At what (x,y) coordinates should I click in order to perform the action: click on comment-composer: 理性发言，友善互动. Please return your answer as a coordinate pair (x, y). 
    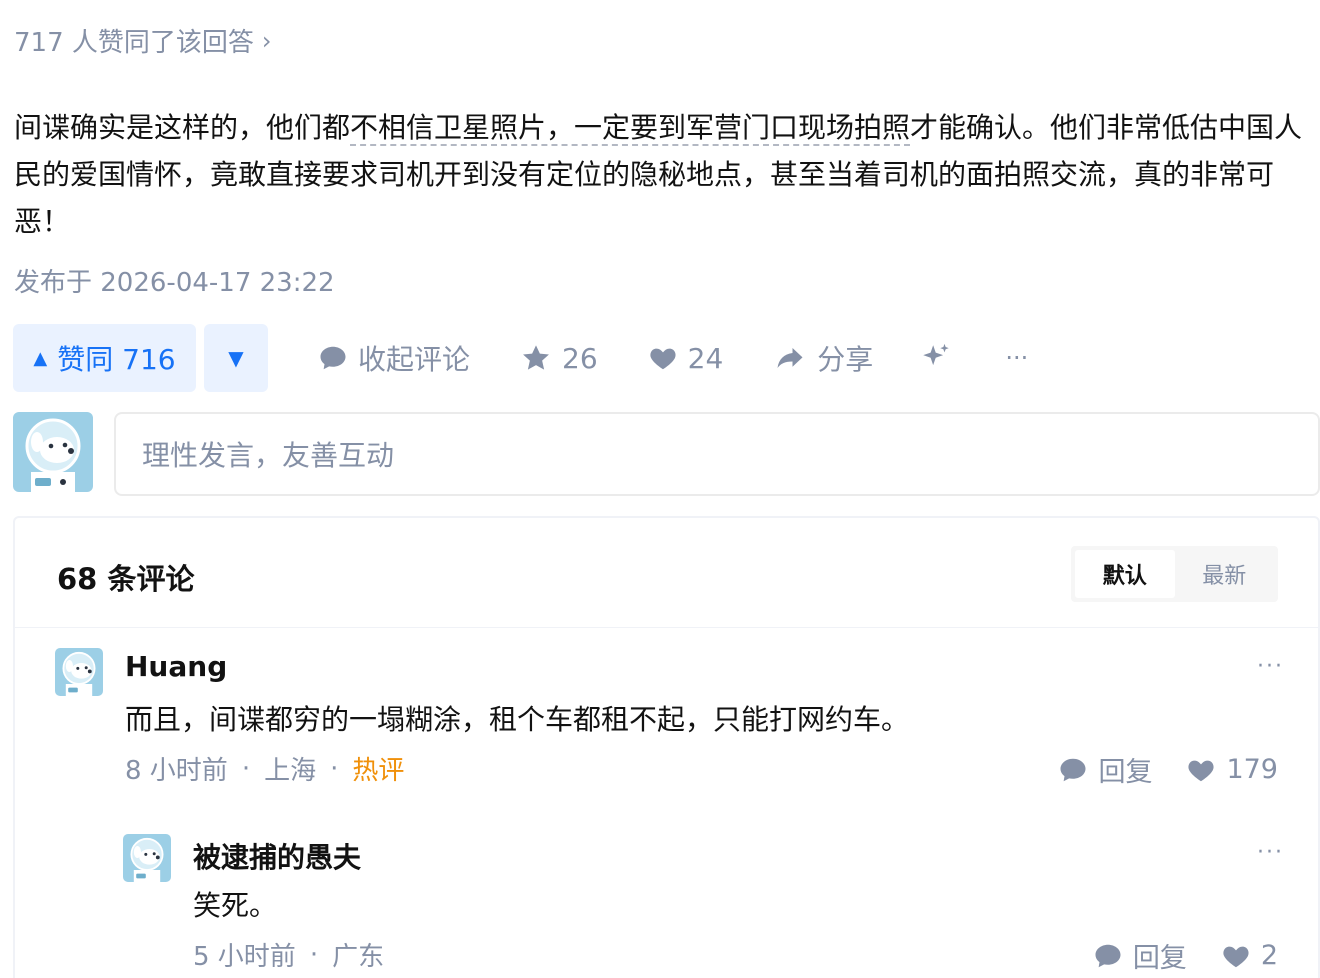
    Looking at the image, I should click on (666, 454).